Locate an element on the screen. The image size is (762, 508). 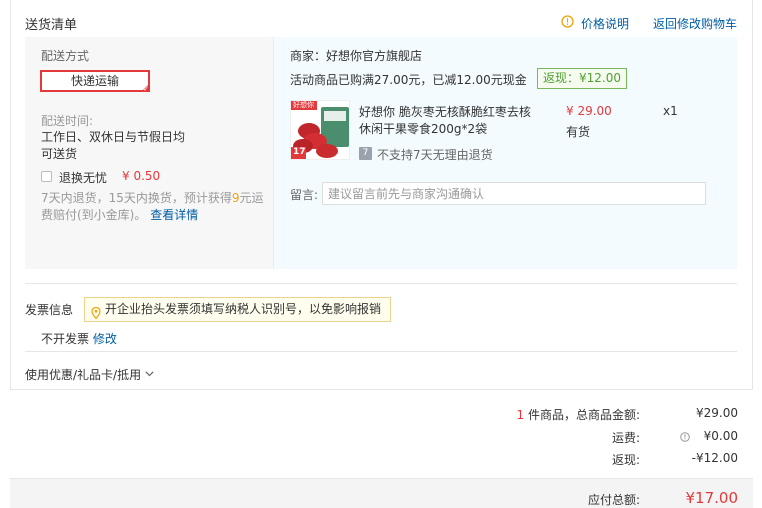
worry-free-label: 退换无忧 is located at coordinates (83, 178).